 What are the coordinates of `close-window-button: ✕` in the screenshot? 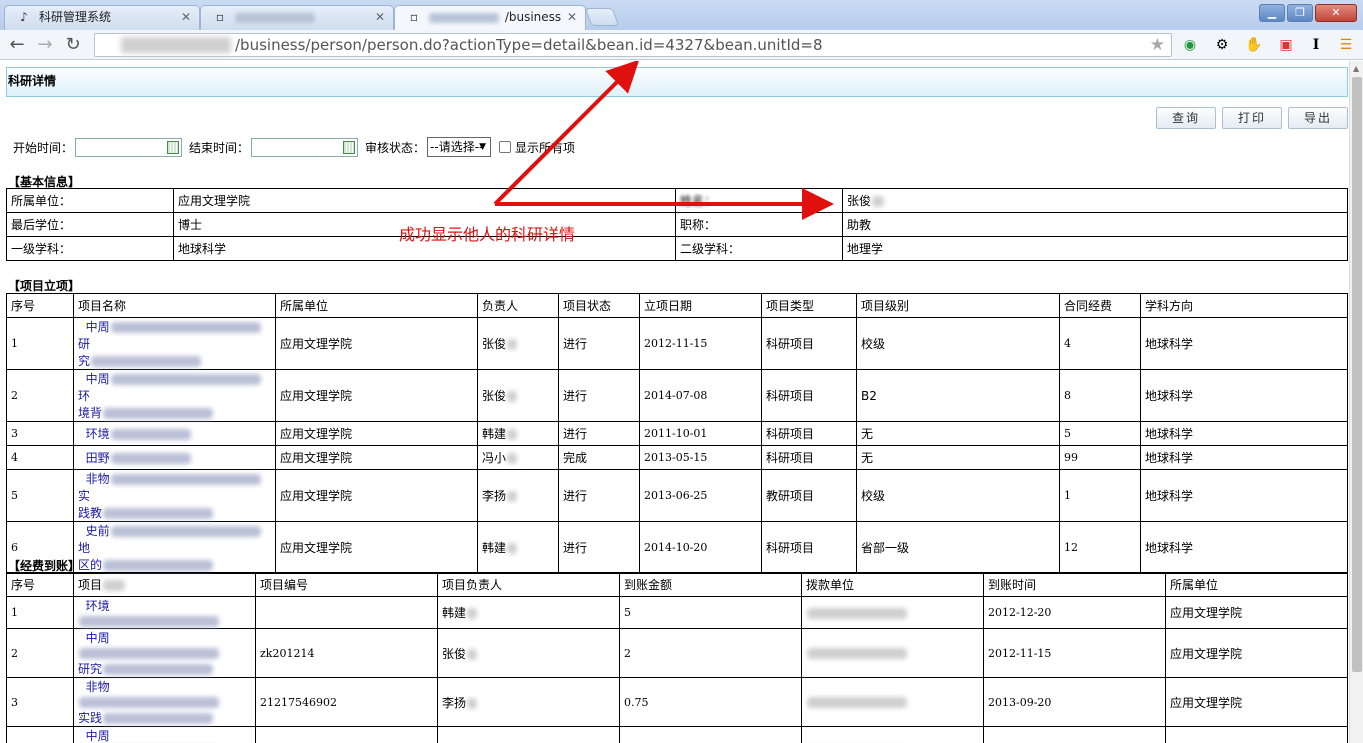 It's located at (1336, 13).